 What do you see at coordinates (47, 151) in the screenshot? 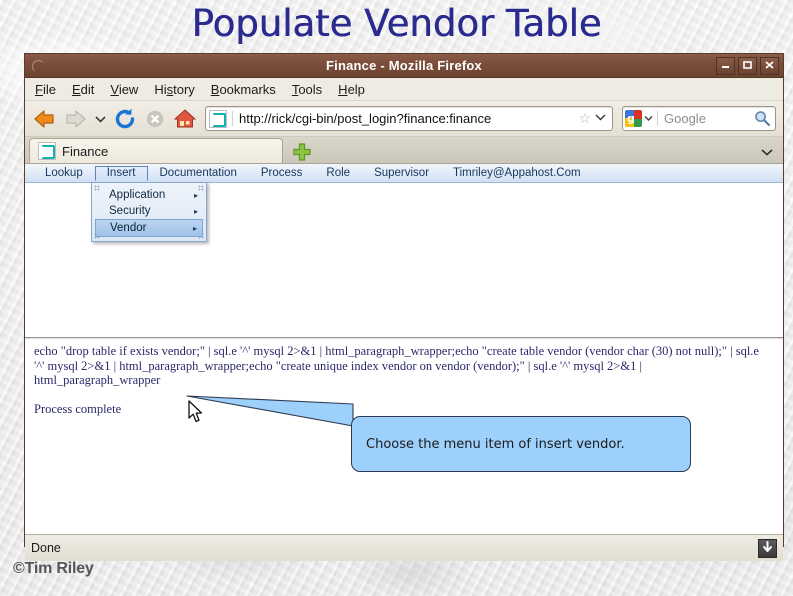
I see `tab-favicon-icon` at bounding box center [47, 151].